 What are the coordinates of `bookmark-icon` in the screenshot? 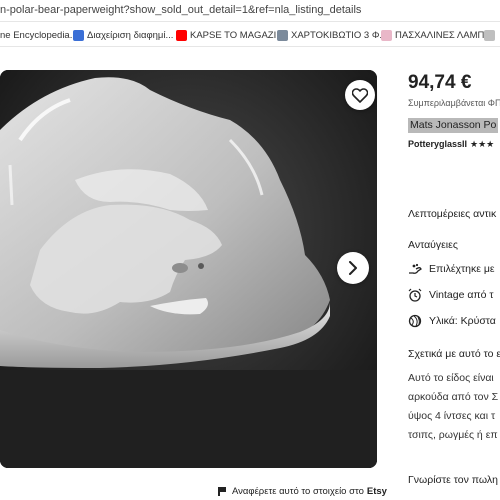 It's located at (489, 35).